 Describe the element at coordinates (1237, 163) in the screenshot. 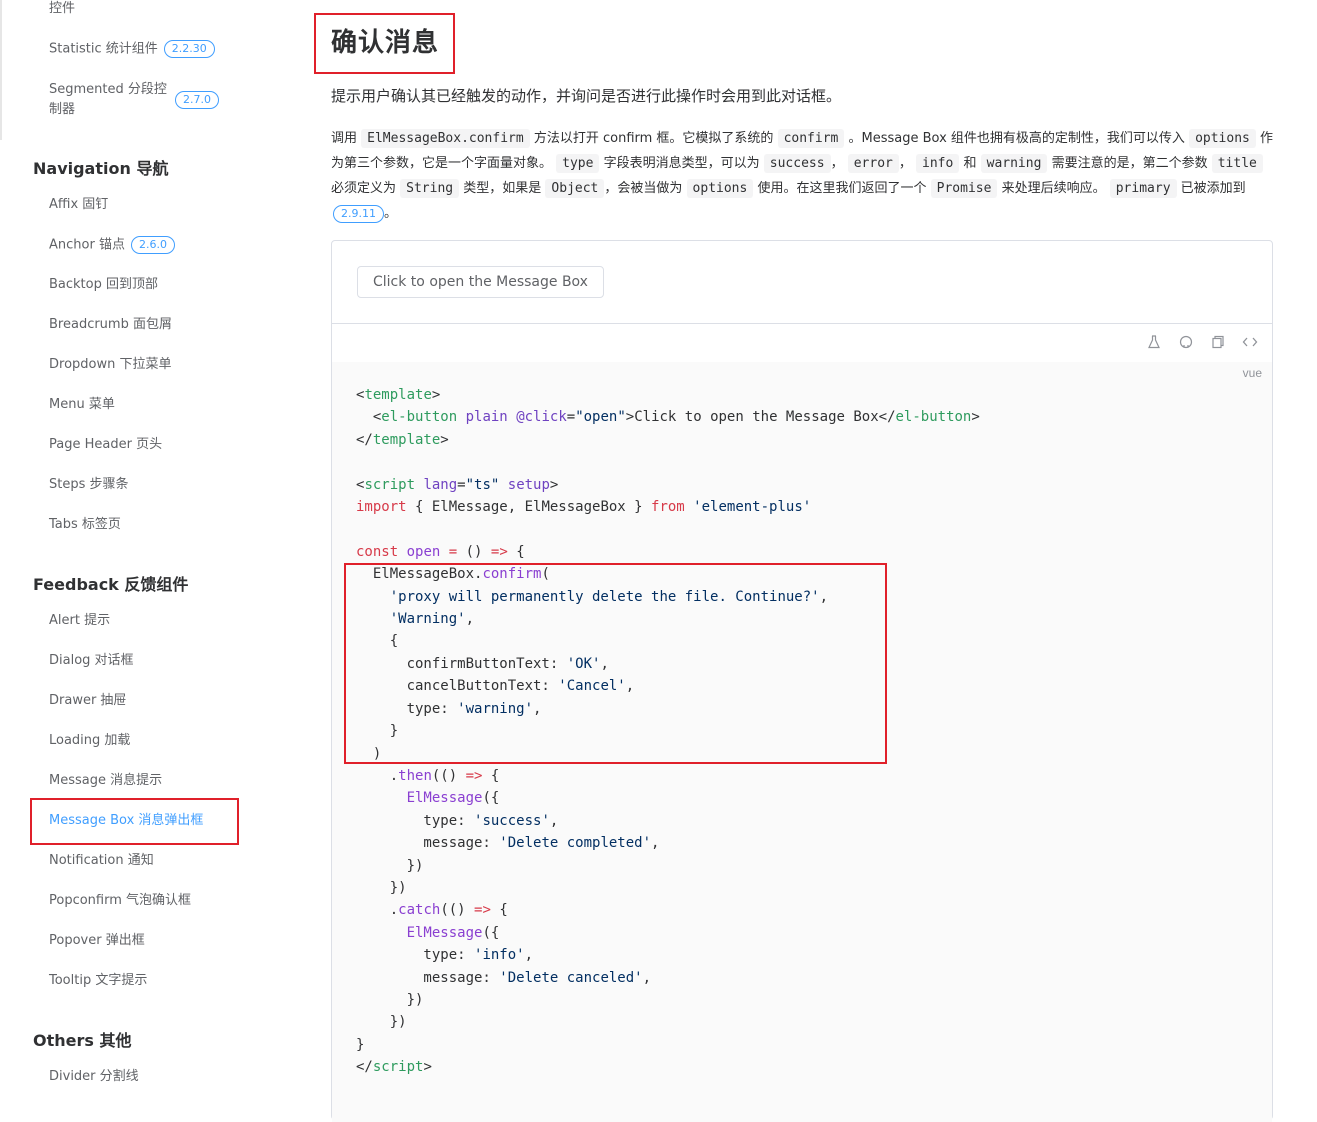

I see `inline-code: title` at that location.